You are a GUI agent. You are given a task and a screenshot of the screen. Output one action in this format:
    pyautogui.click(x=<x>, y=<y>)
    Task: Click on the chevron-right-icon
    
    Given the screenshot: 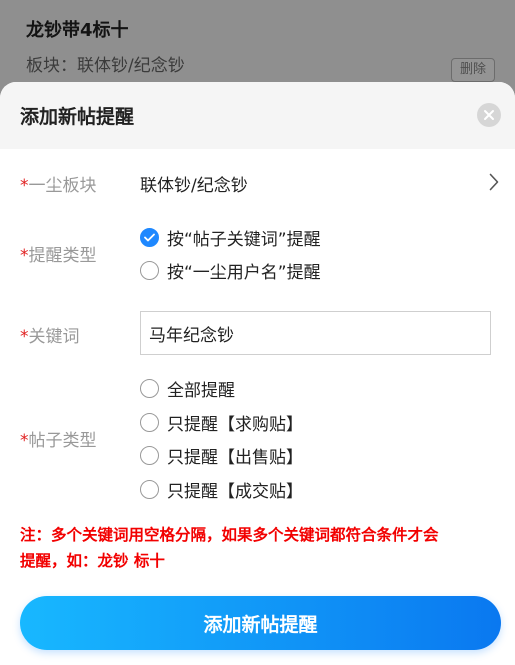 What is the action you would take?
    pyautogui.click(x=494, y=182)
    